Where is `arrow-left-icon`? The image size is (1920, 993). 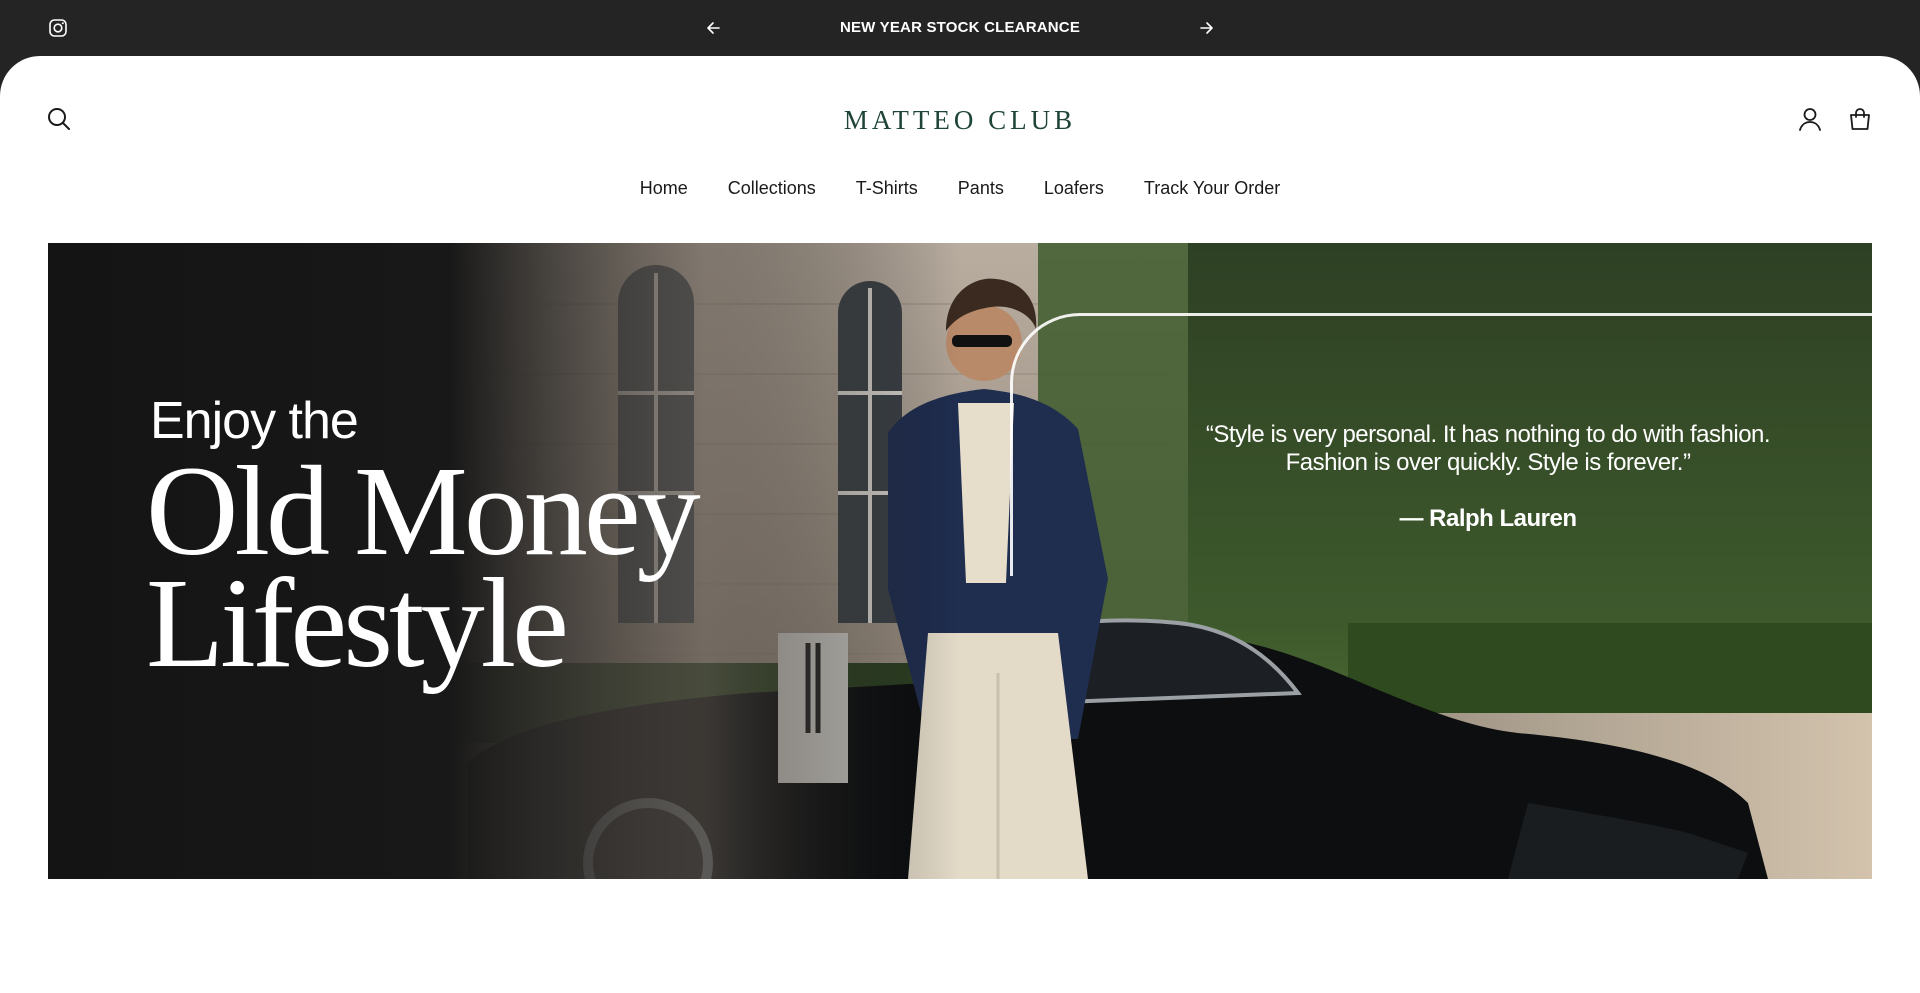
arrow-left-icon is located at coordinates (714, 28).